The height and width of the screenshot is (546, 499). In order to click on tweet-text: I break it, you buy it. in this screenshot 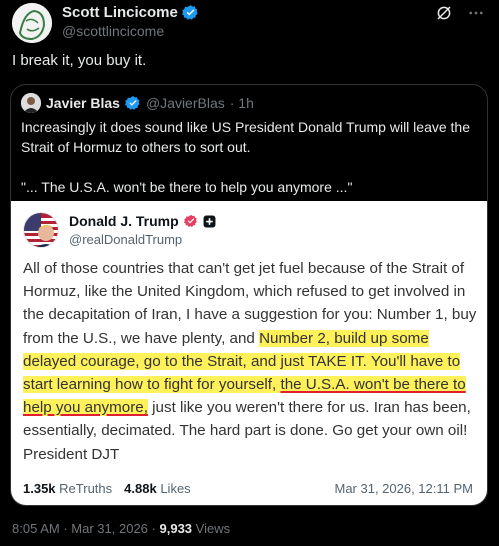, I will do `click(79, 60)`.